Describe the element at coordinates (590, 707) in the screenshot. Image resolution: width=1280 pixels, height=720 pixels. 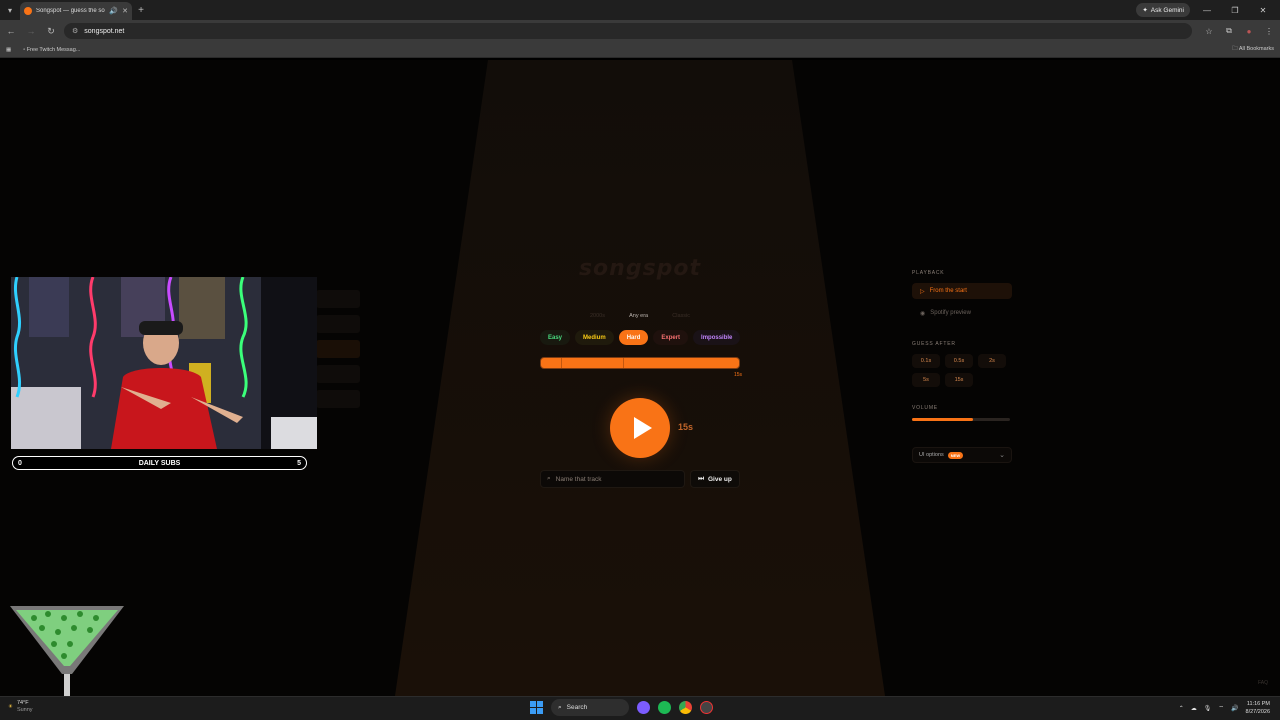
I see `taskbar-search: ⌕ Search` at that location.